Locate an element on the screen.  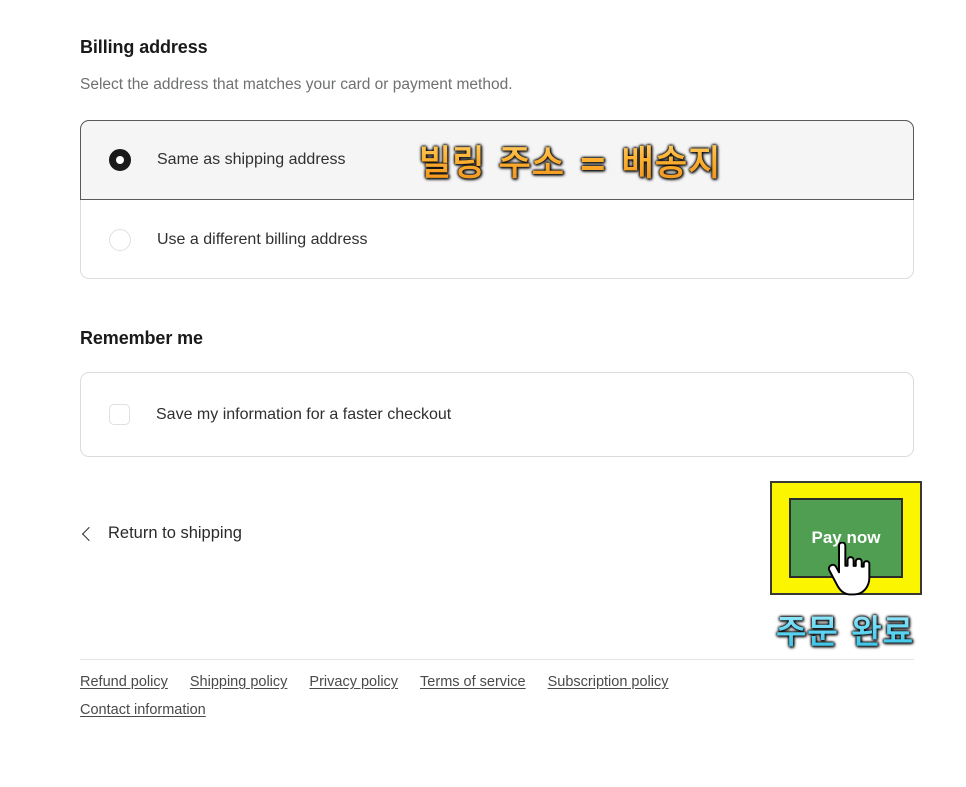
billing-annotation-text: 빌링 주소 = 배송지 is located at coordinates (570, 160).